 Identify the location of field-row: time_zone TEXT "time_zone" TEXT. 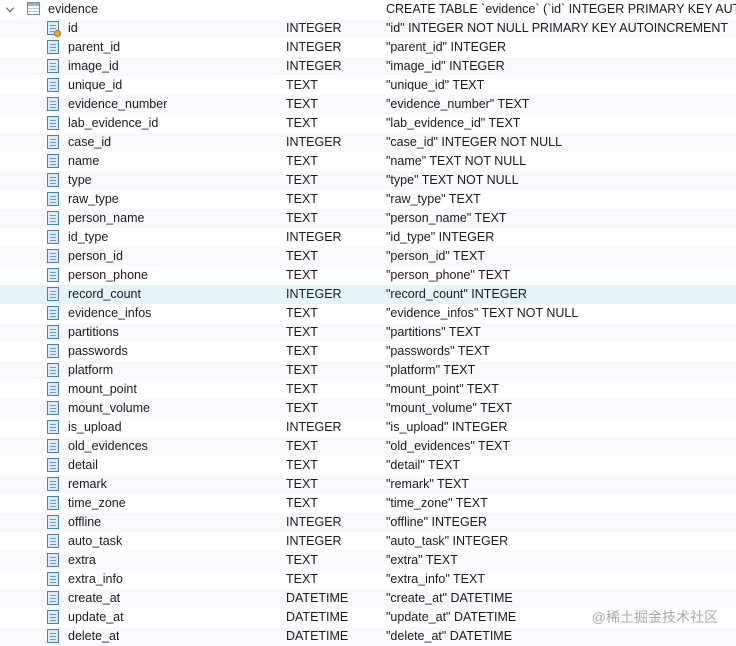
(368, 503).